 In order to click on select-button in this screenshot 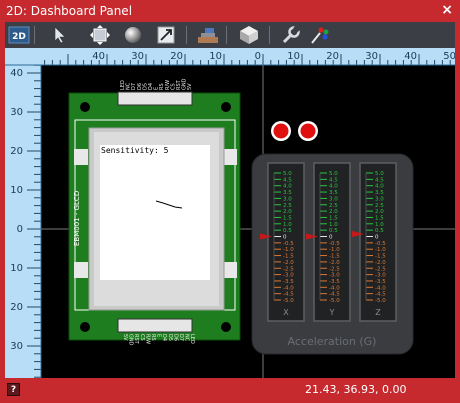, I will do `click(60, 35)`.